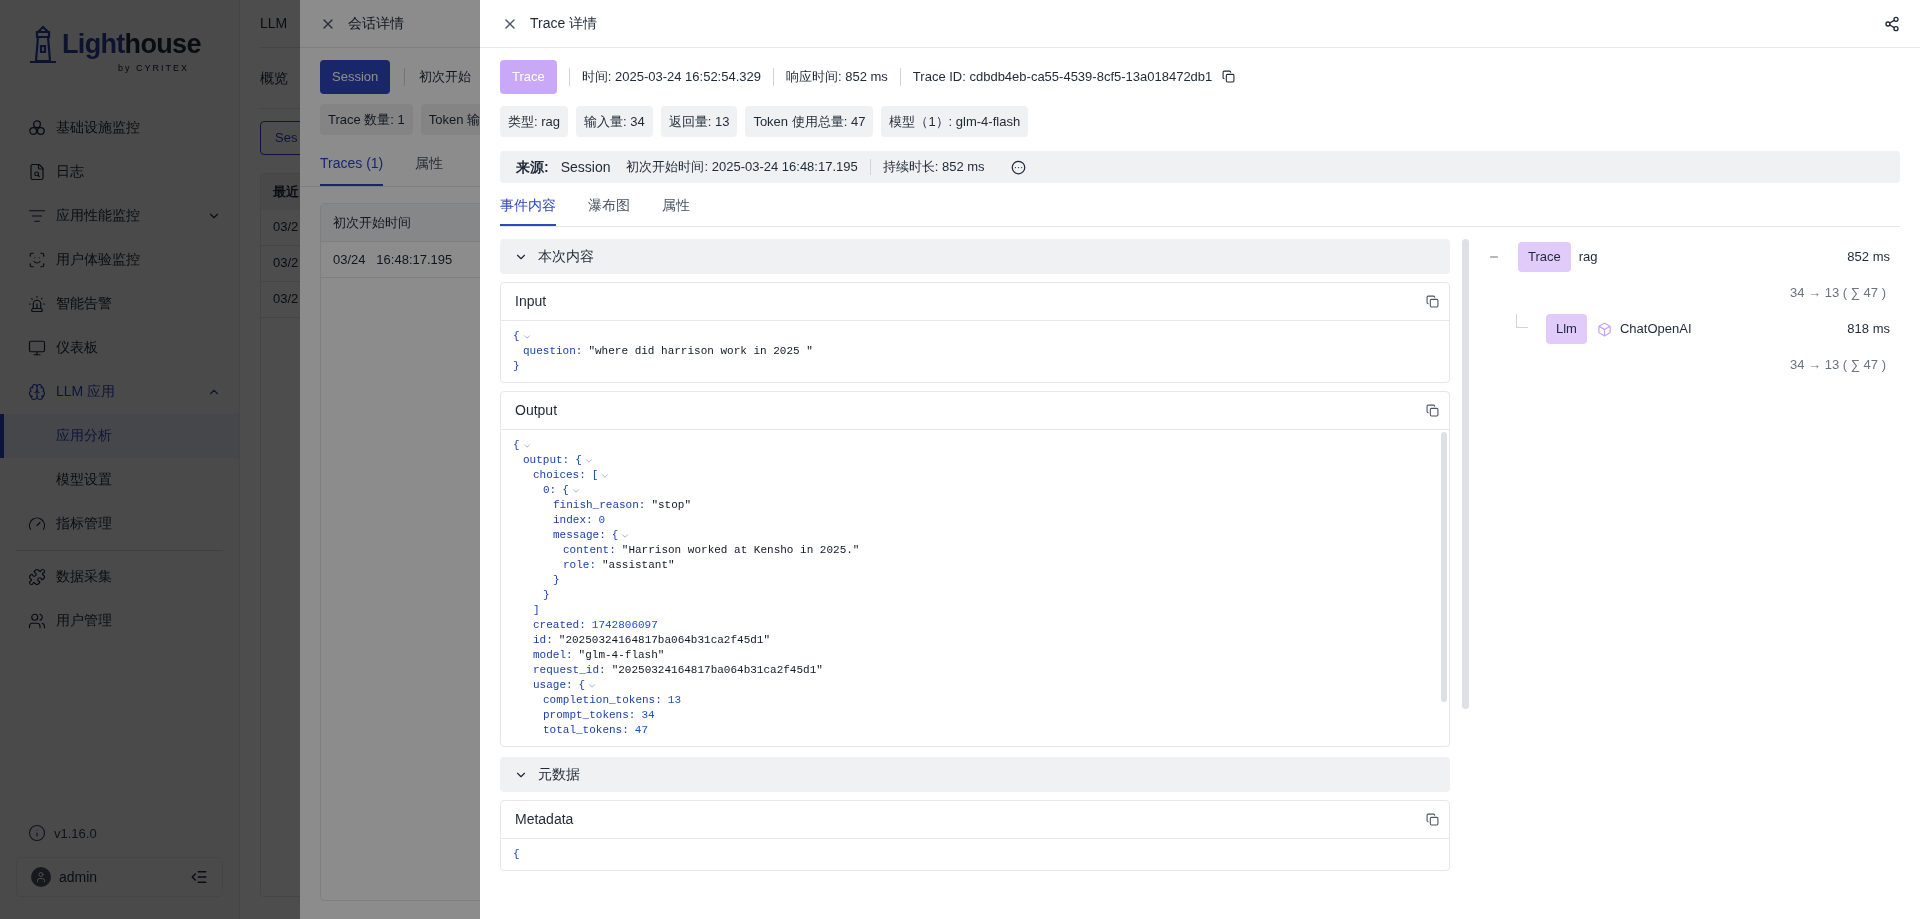 This screenshot has height=919, width=1920. I want to click on tab: 事件内容, so click(528, 210).